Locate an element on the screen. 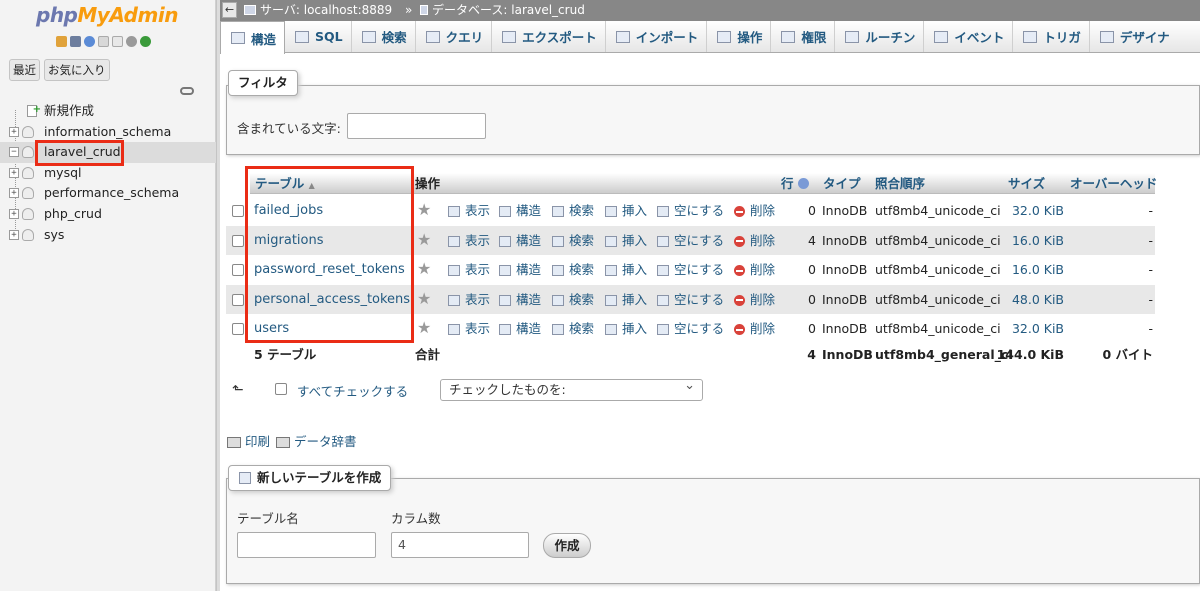 This screenshot has height=591, width=1200. tab-export: エクスポート is located at coordinates (549, 36).